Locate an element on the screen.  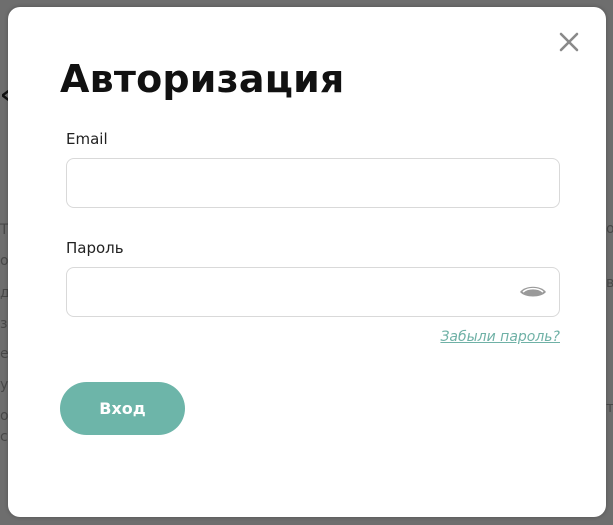
password-field is located at coordinates (313, 292).